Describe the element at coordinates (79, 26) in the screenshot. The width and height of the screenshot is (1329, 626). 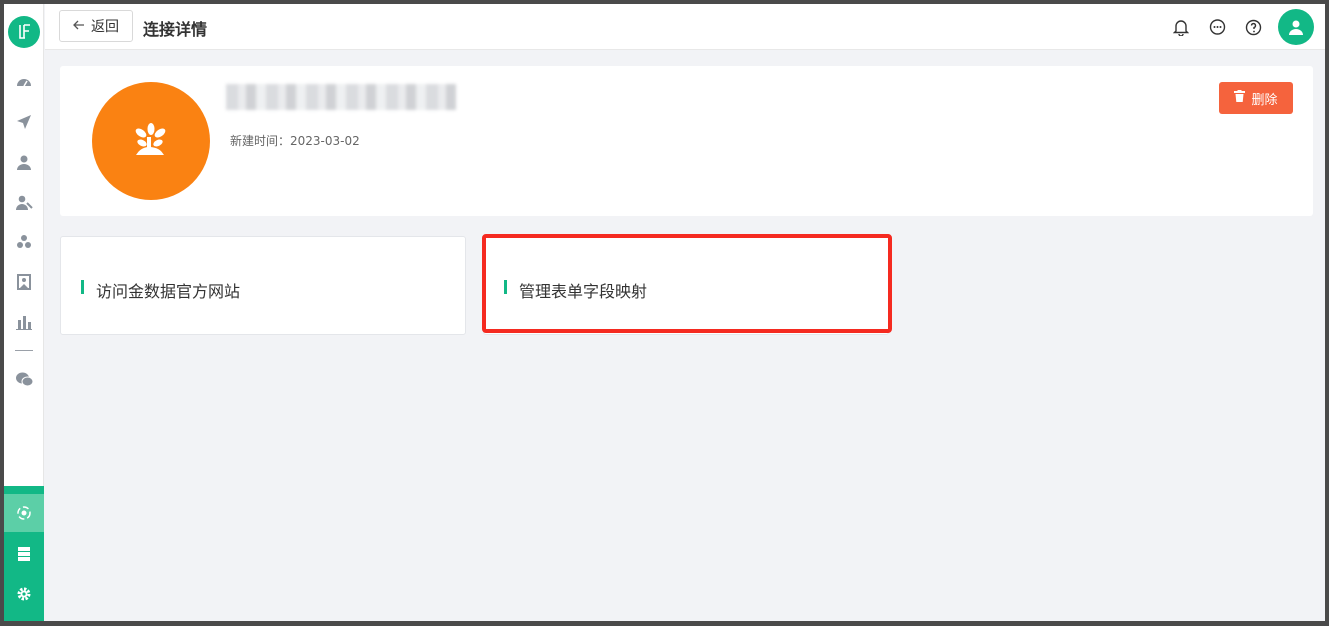
I see `arrow-left-icon` at that location.